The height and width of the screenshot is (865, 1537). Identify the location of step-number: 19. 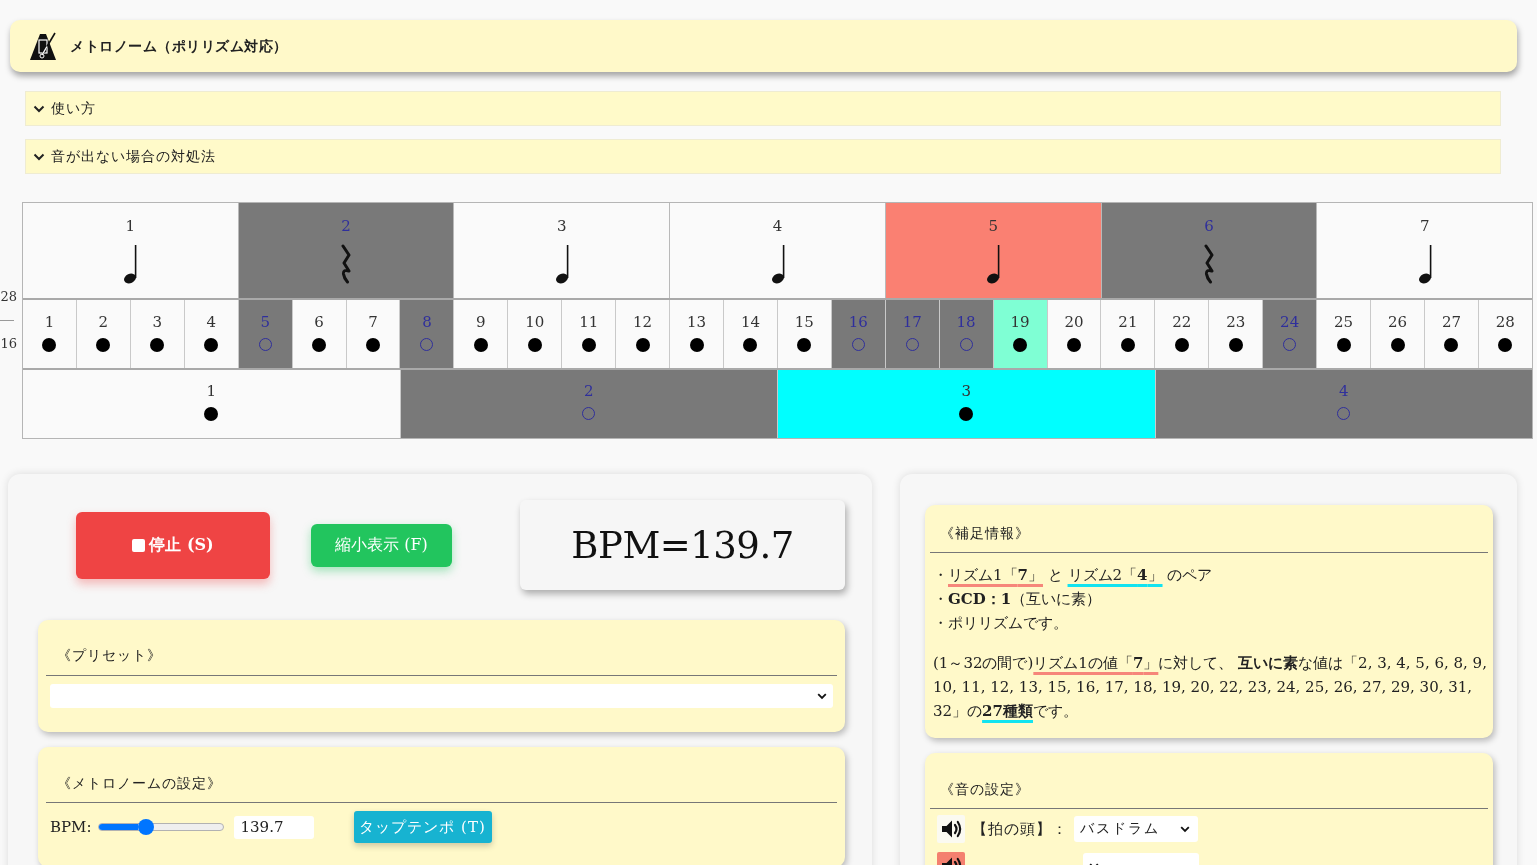
(1020, 322).